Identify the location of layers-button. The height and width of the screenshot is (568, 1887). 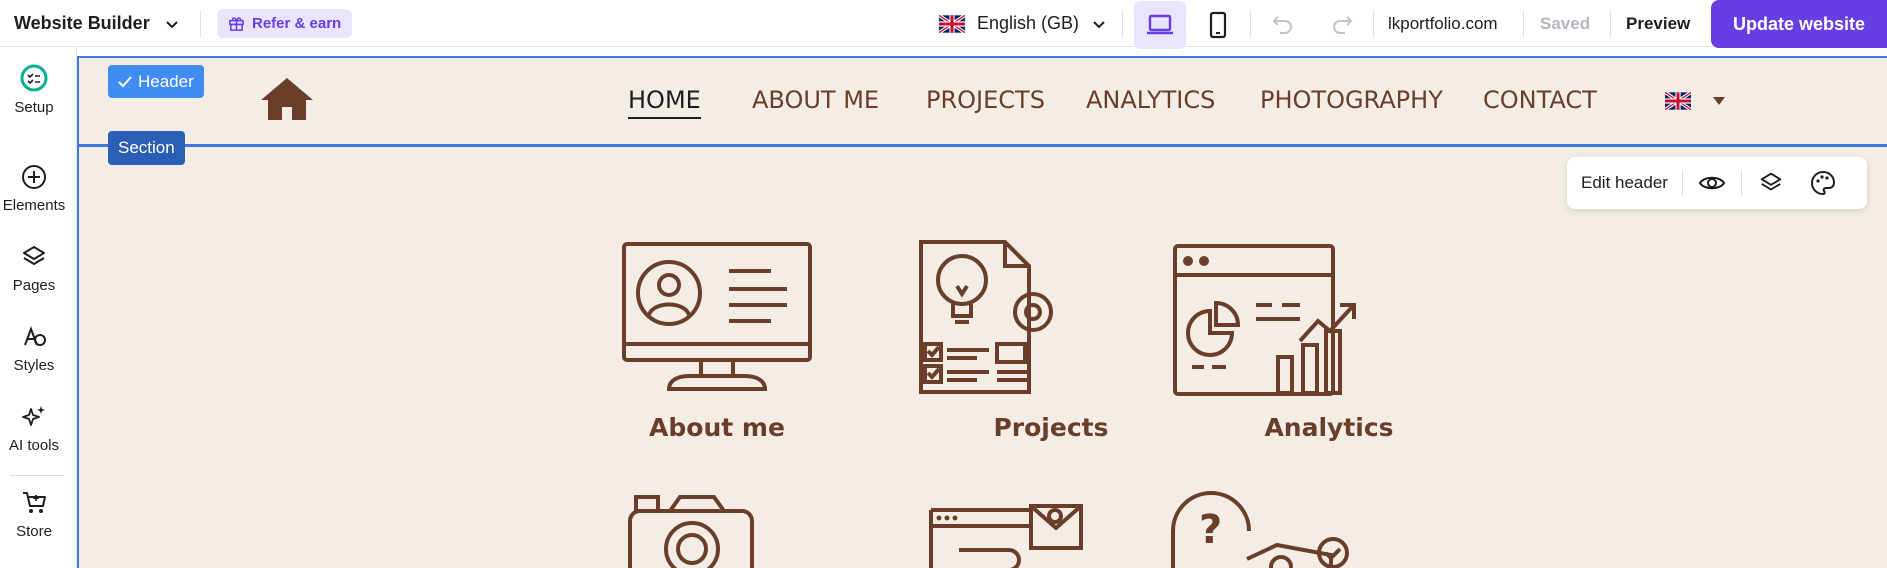
(1771, 183).